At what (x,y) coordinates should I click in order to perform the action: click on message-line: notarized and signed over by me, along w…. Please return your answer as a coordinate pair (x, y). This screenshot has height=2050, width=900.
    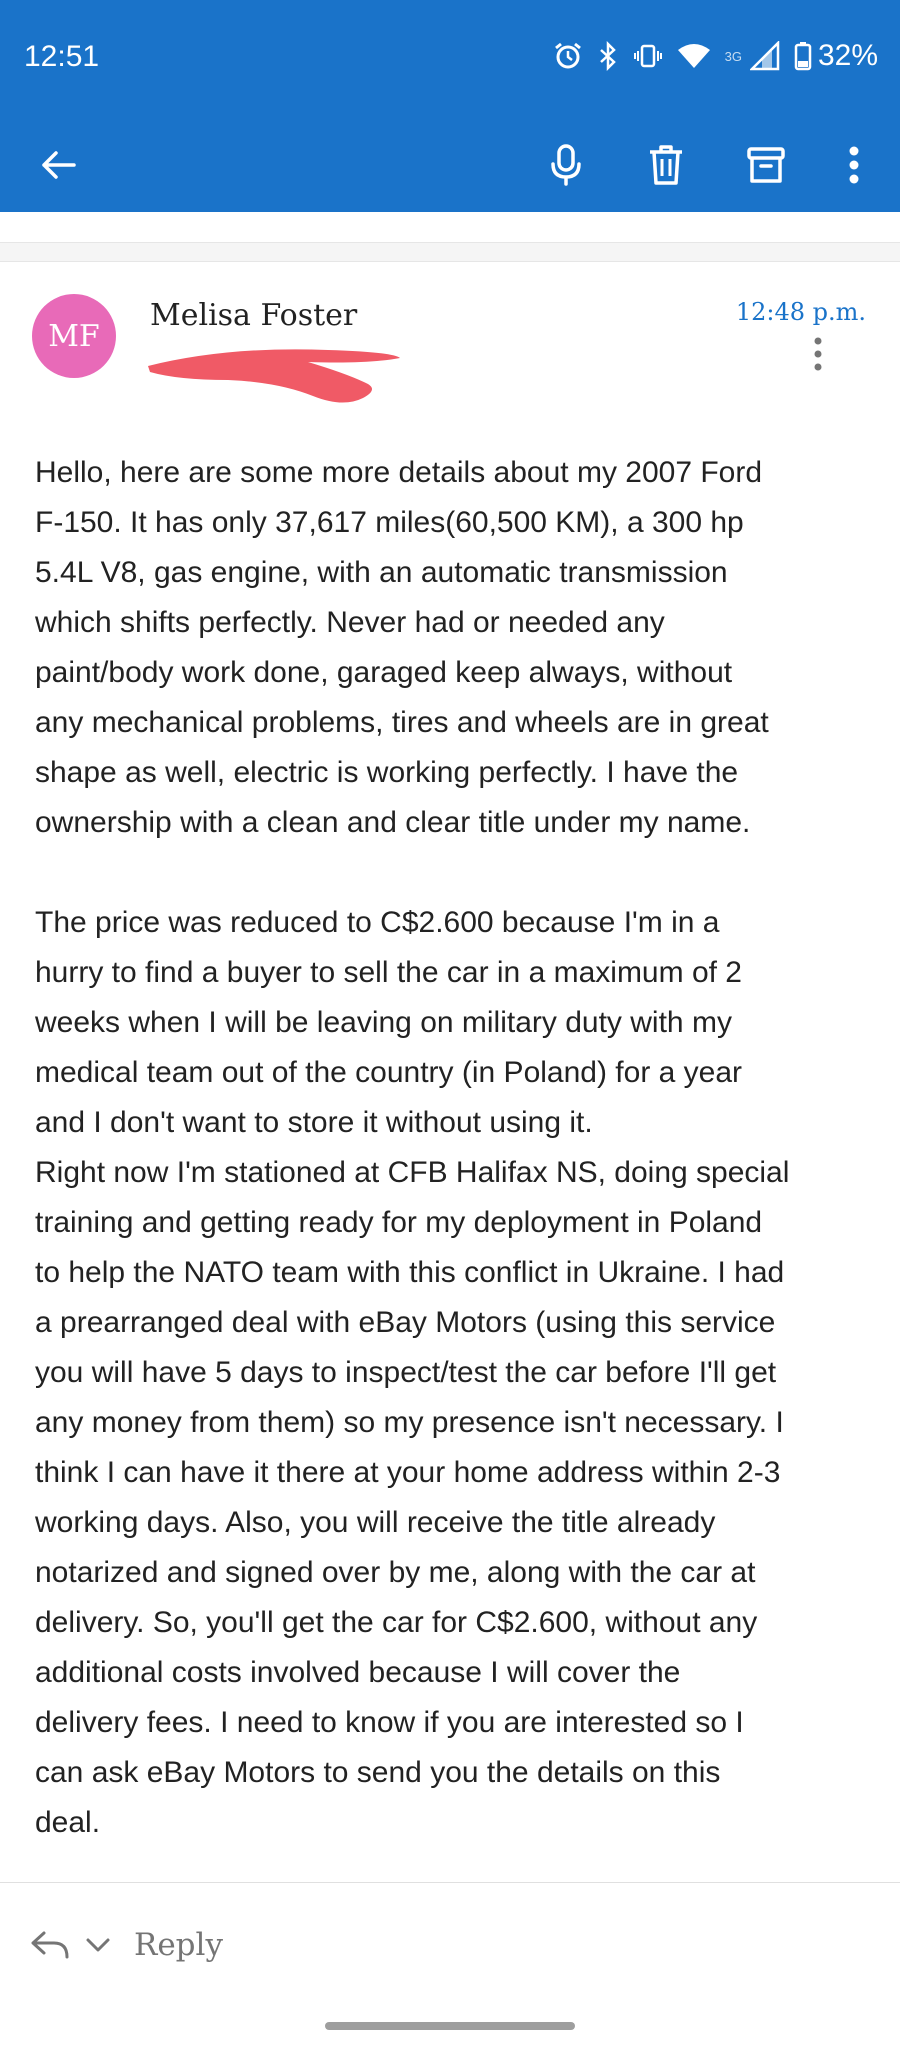
    Looking at the image, I should click on (395, 1572).